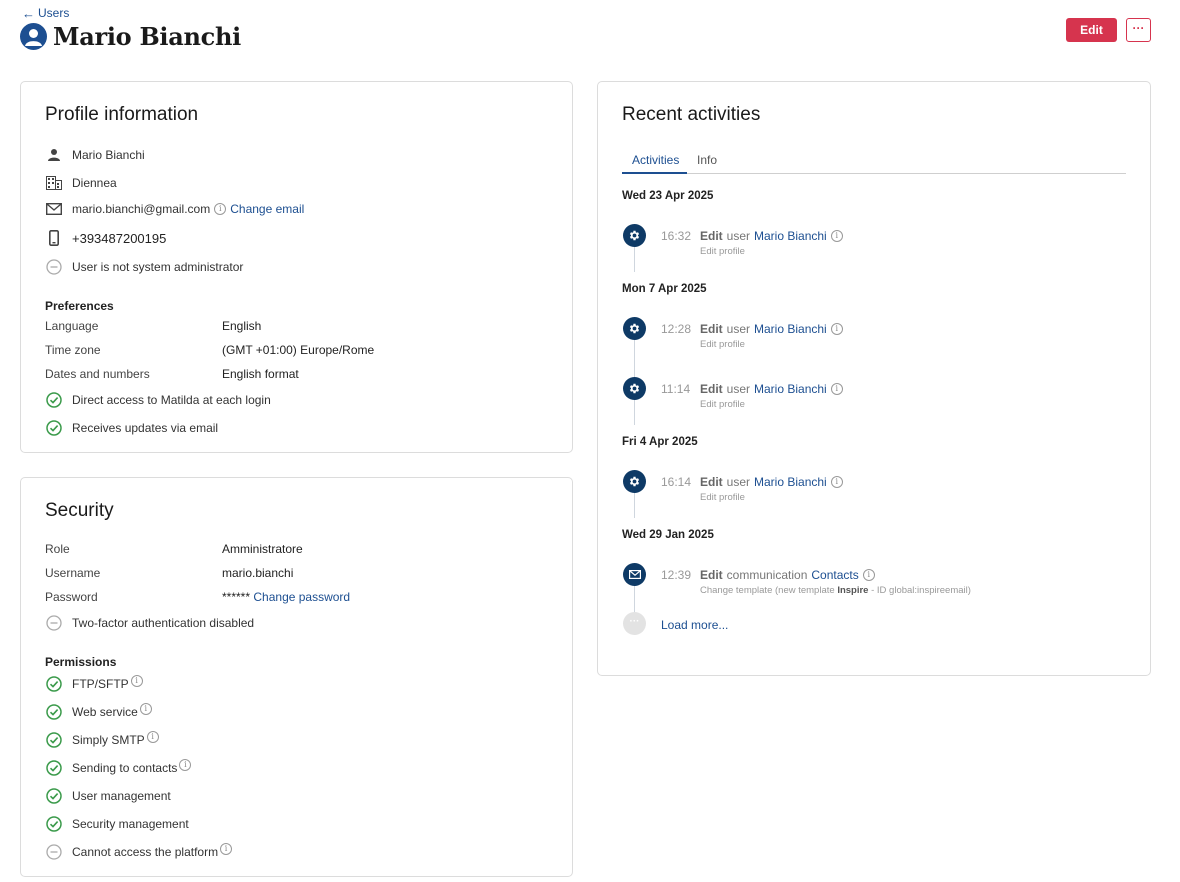 This screenshot has width=1180, height=882. I want to click on profile-company: Diennea, so click(94, 183).